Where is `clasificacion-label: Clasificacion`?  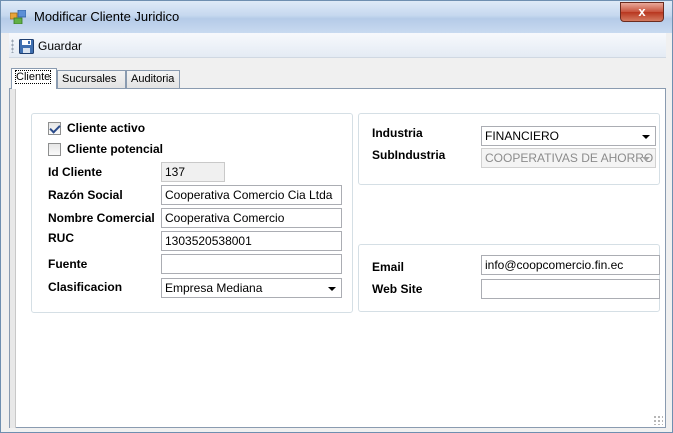 clasificacion-label: Clasificacion is located at coordinates (85, 287).